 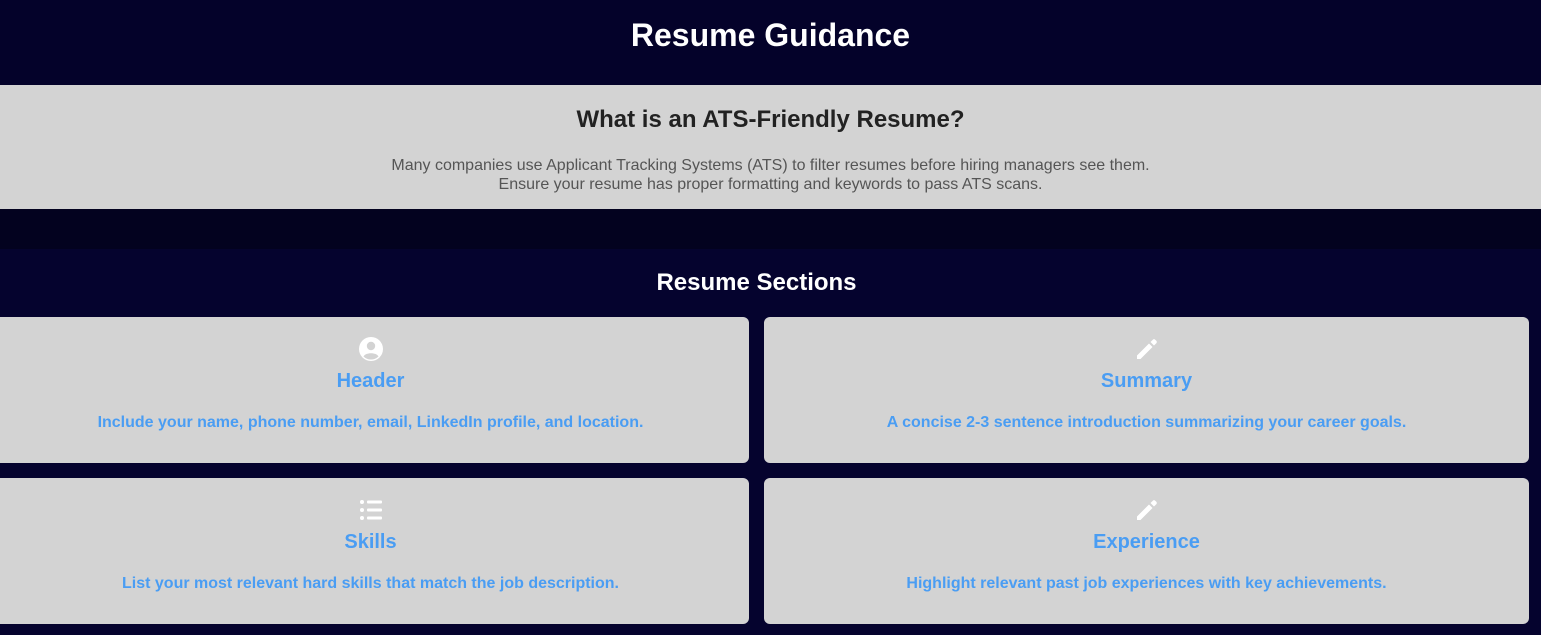 I want to click on ats-heading: What is an ATS-Friendly Resume?, so click(x=770, y=119).